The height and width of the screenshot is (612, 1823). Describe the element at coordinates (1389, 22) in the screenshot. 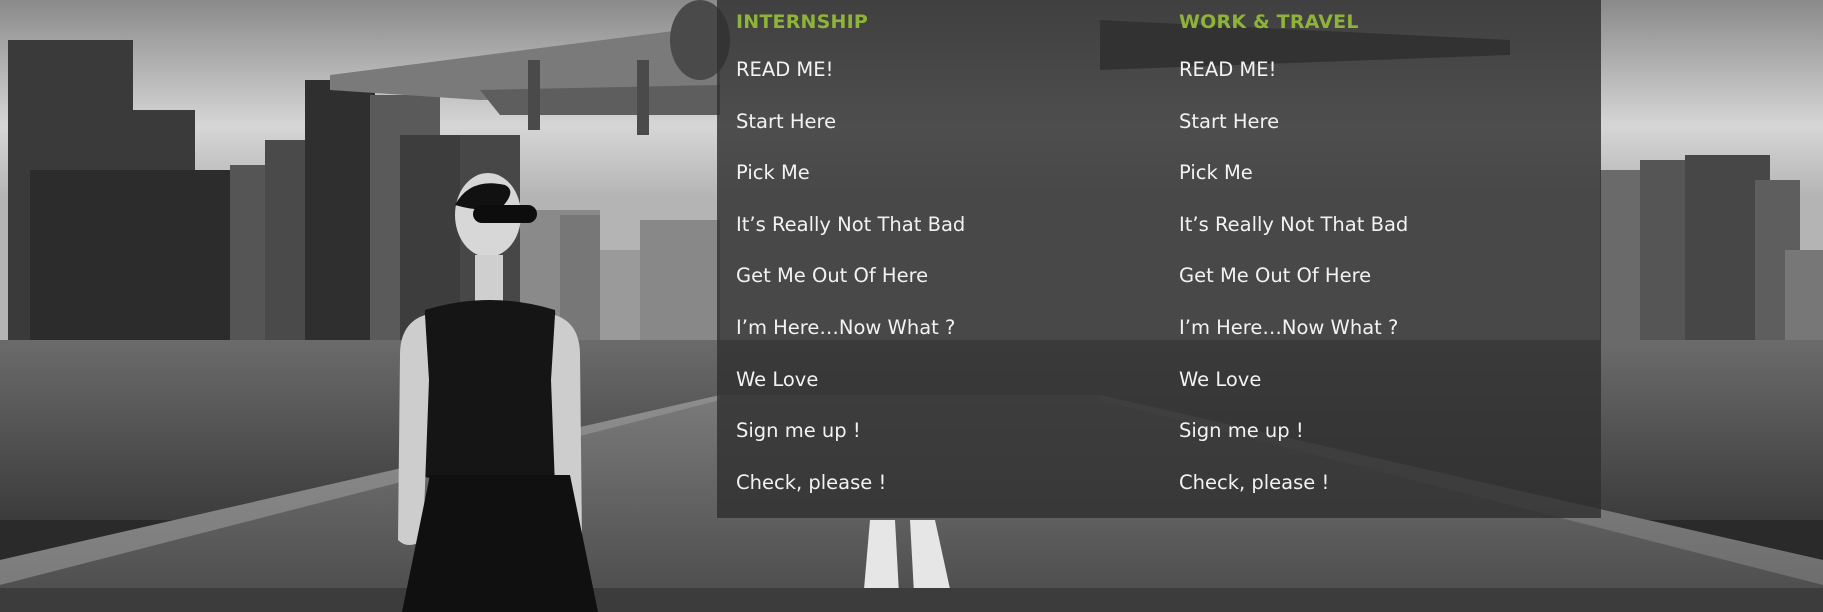

I see `menu-heading-work-and-travel: WORK & TRAVEL` at that location.